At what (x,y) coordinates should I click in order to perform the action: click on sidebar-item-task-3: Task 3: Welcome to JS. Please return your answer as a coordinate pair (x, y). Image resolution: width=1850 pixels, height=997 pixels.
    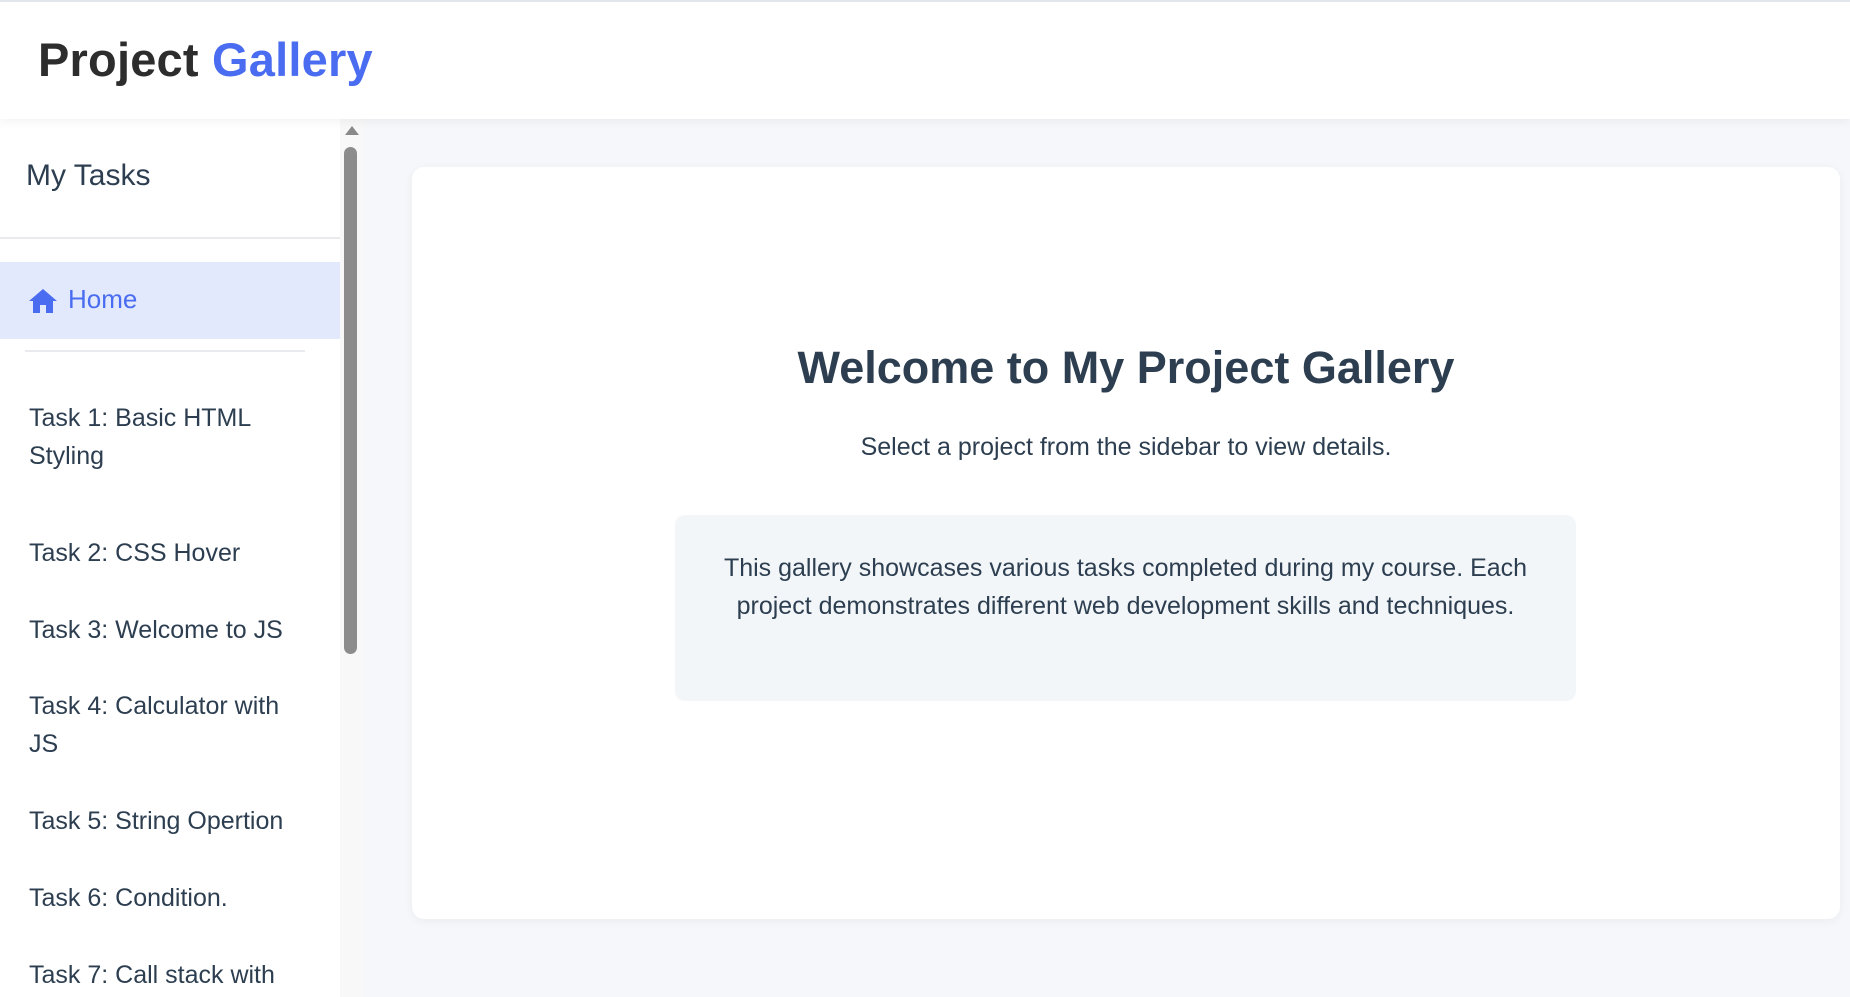
    Looking at the image, I should click on (171, 630).